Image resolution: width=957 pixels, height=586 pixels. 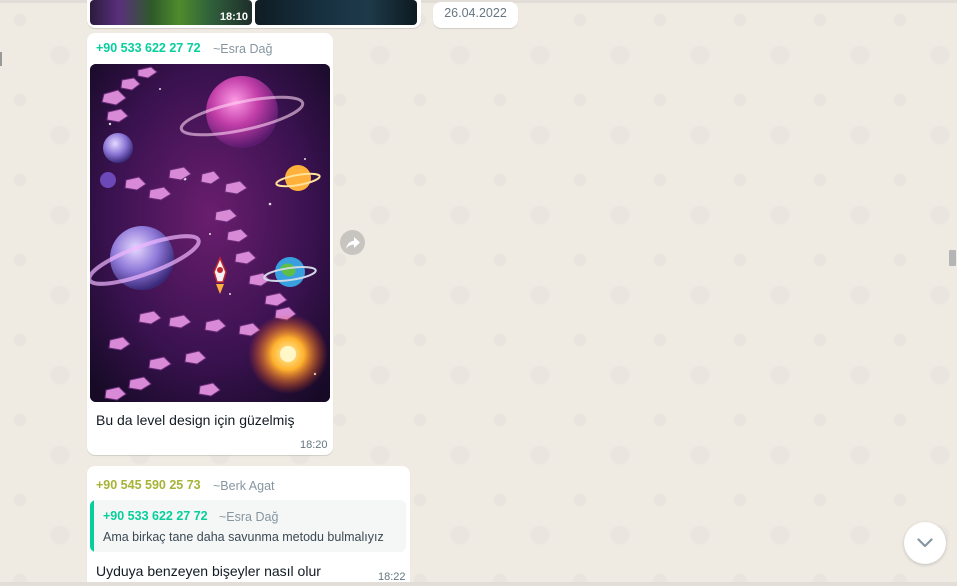 I want to click on album-thumbnail-1: 18:10, so click(x=171, y=12).